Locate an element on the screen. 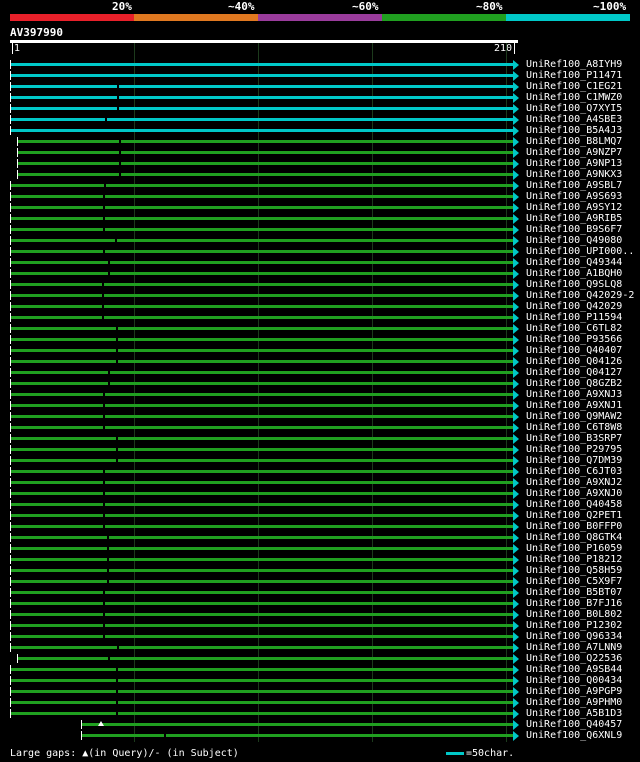 This screenshot has height=762, width=640. hit-name-link: UniRef100_Q8GZB2 is located at coordinates (574, 383).